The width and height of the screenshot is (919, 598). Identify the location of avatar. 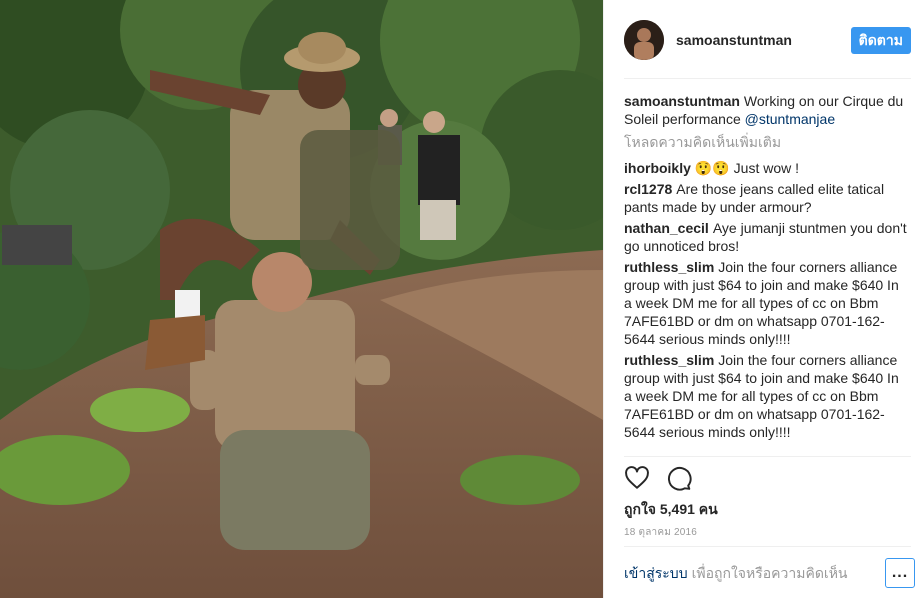
(644, 40).